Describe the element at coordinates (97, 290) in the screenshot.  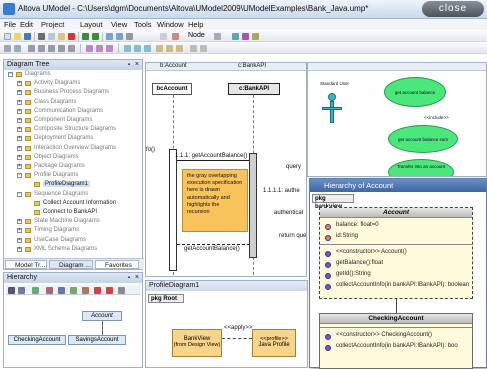
I see `hier-tool-8-icon` at that location.